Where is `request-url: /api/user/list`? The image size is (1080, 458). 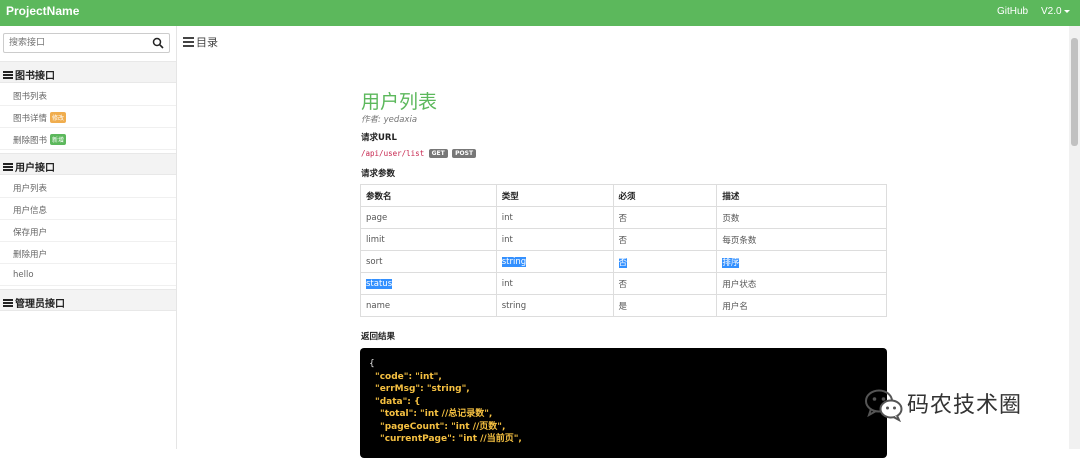 request-url: /api/user/list is located at coordinates (393, 153).